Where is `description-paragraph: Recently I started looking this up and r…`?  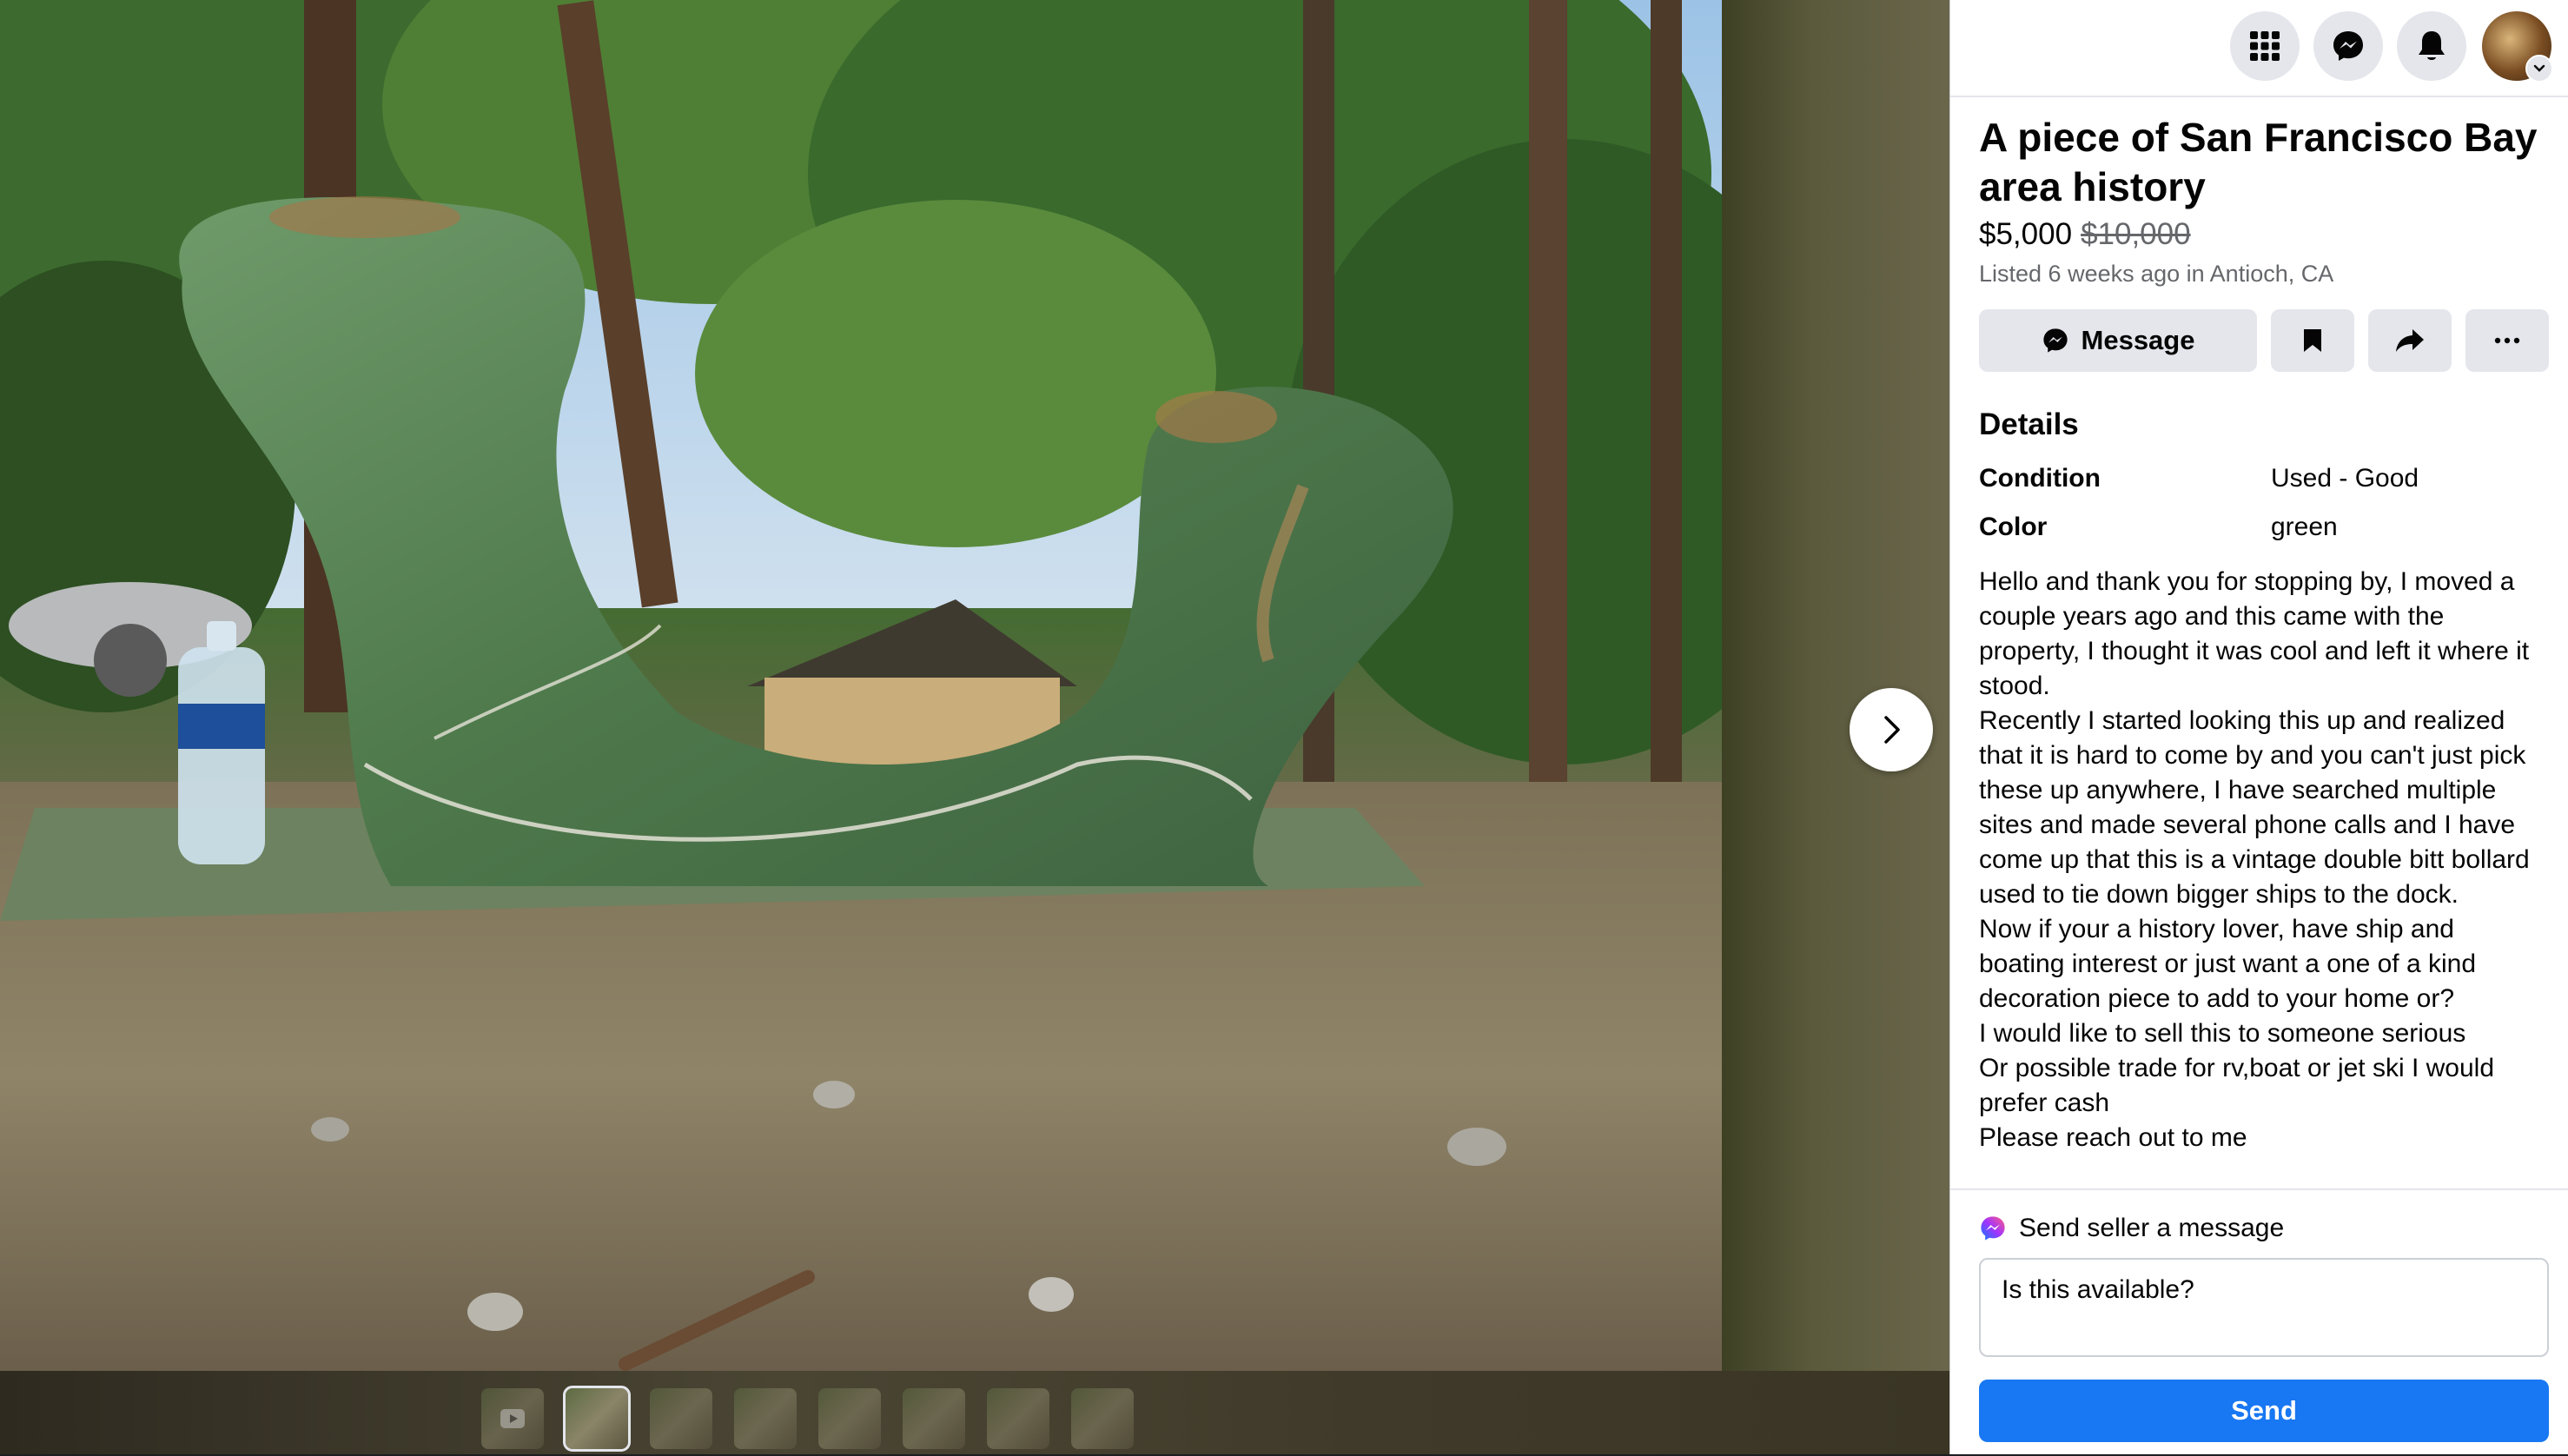
description-paragraph: Recently I started looking this up and r… is located at coordinates (2254, 807).